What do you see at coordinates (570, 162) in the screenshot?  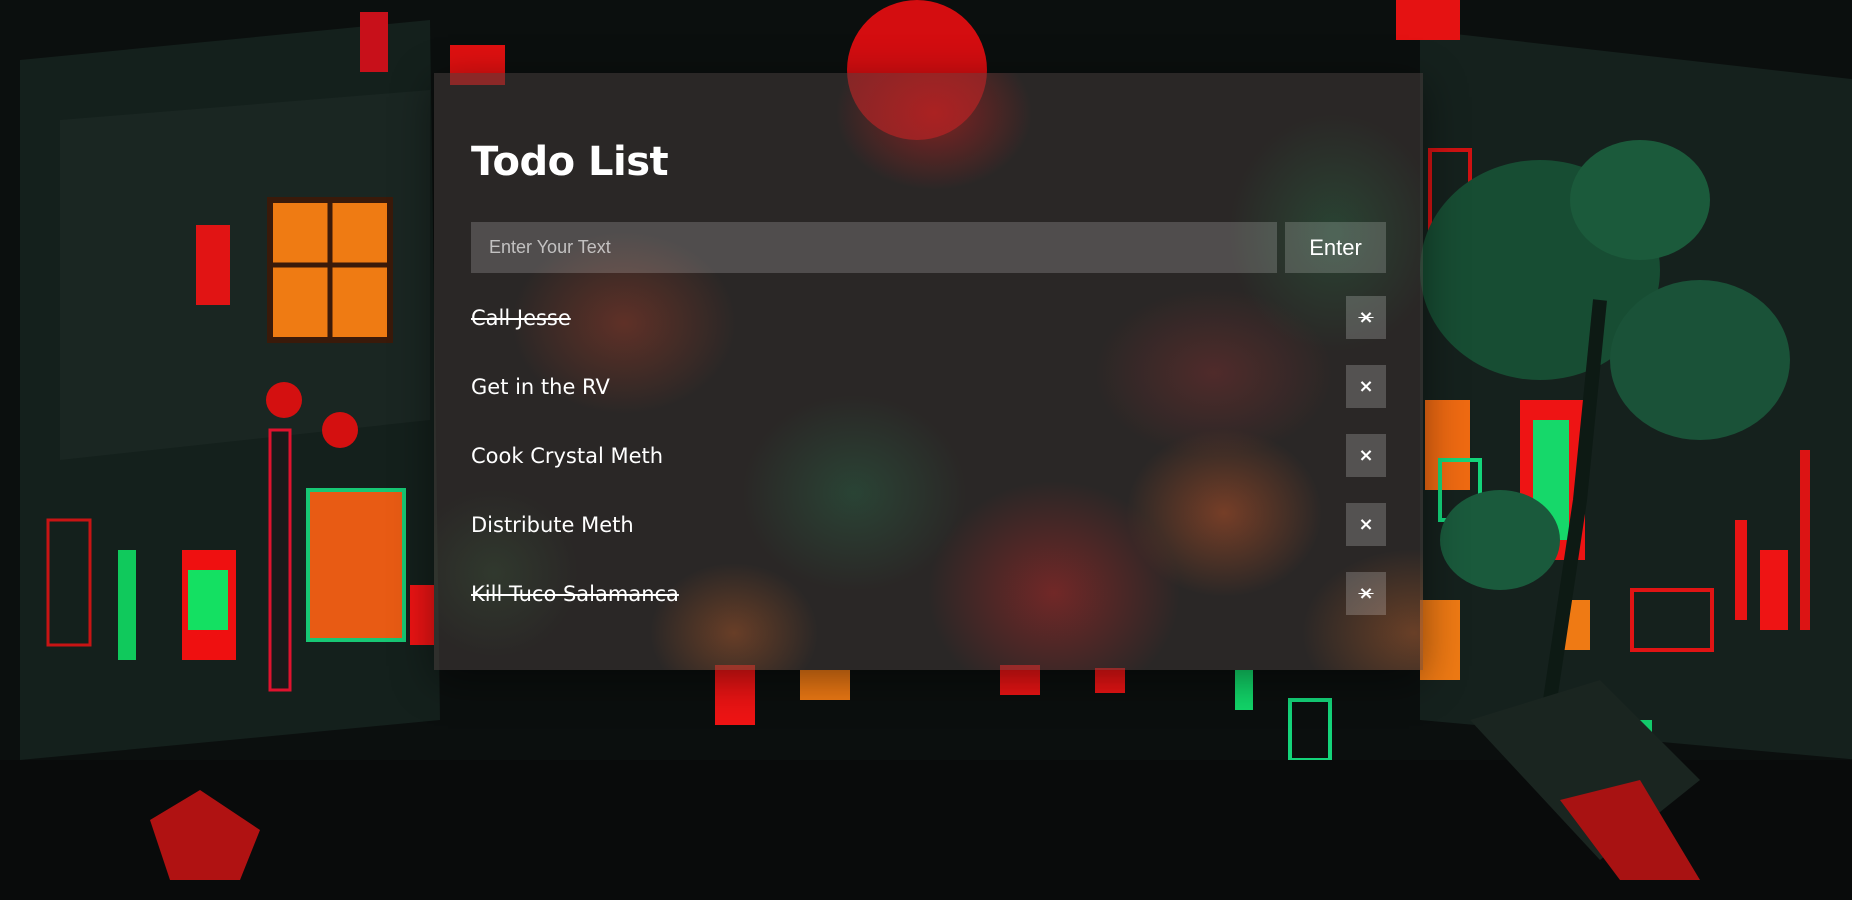 I see `page-title: Todo List` at bounding box center [570, 162].